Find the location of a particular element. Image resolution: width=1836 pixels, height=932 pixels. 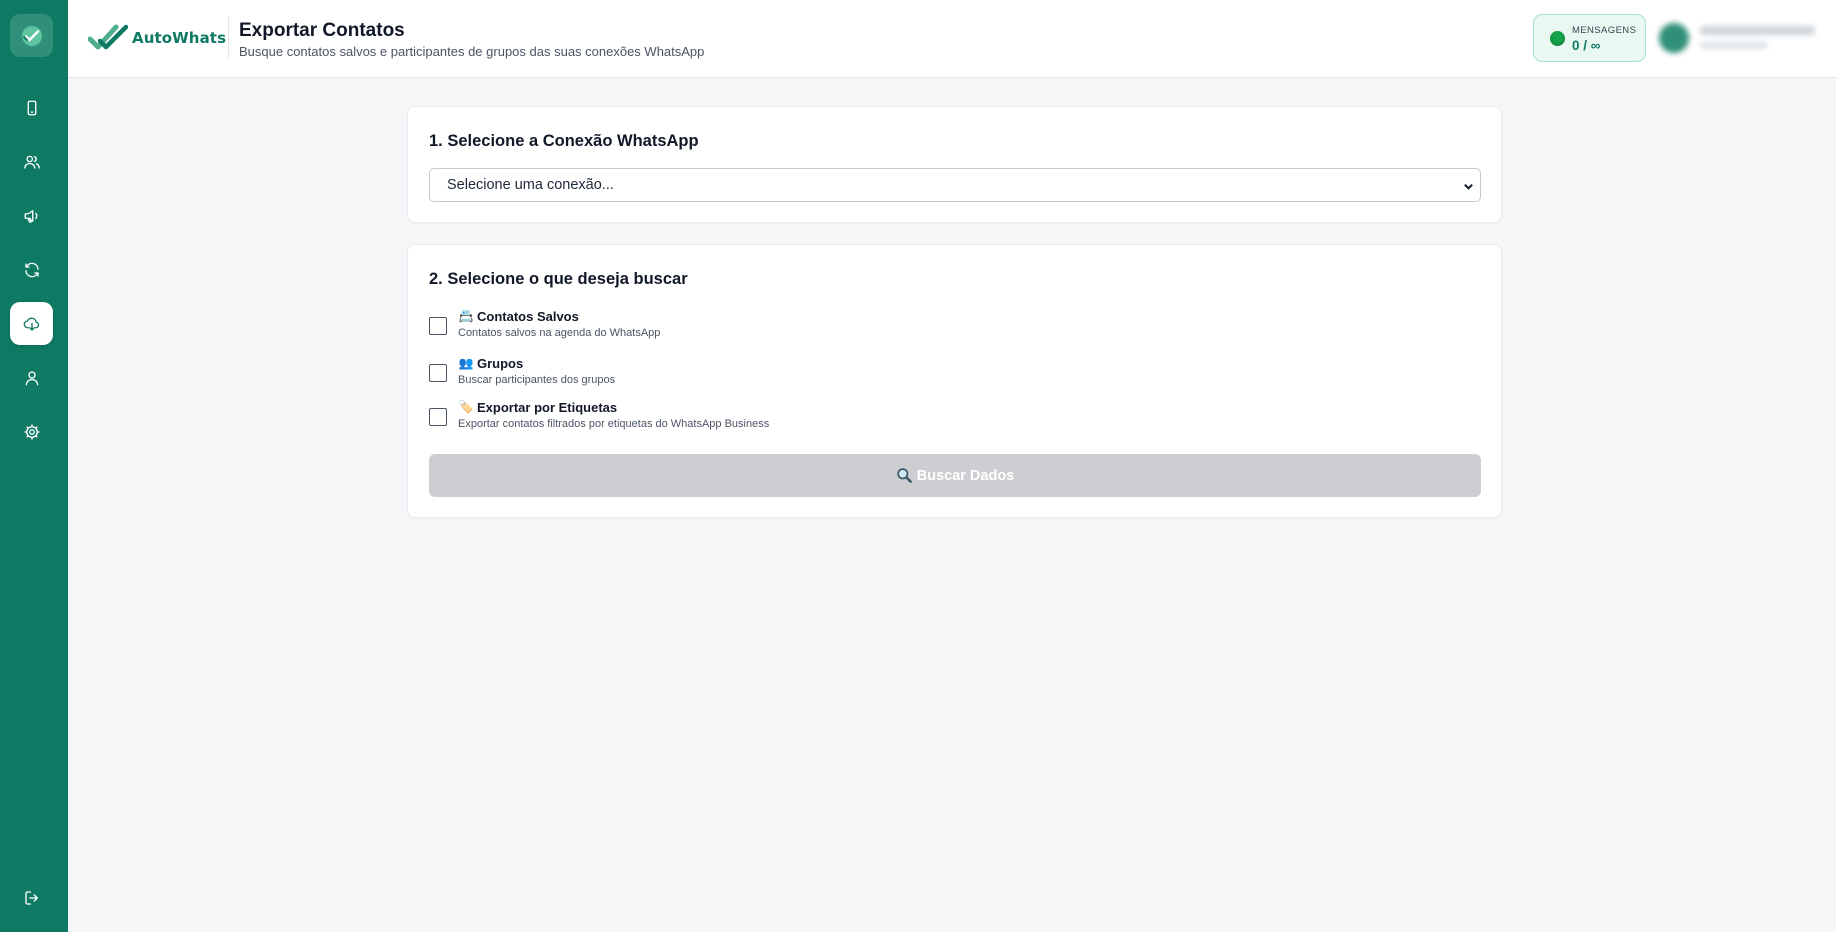

user-icon is located at coordinates (31, 377).